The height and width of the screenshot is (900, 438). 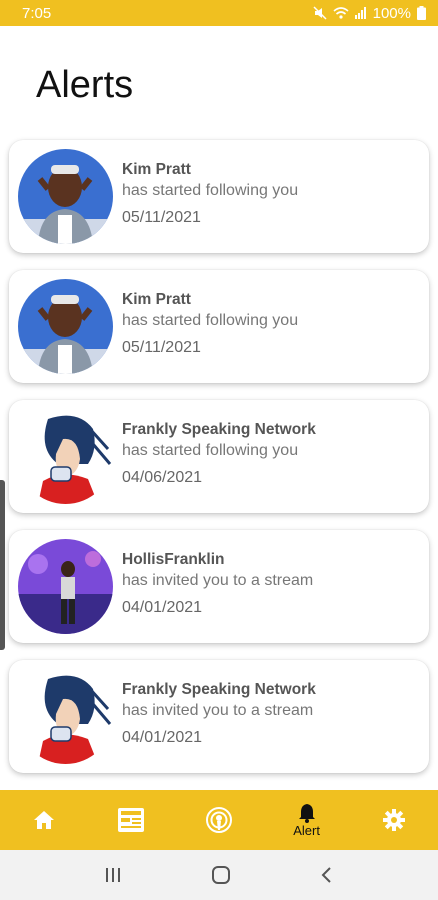 I want to click on mute-icon, so click(x=320, y=13).